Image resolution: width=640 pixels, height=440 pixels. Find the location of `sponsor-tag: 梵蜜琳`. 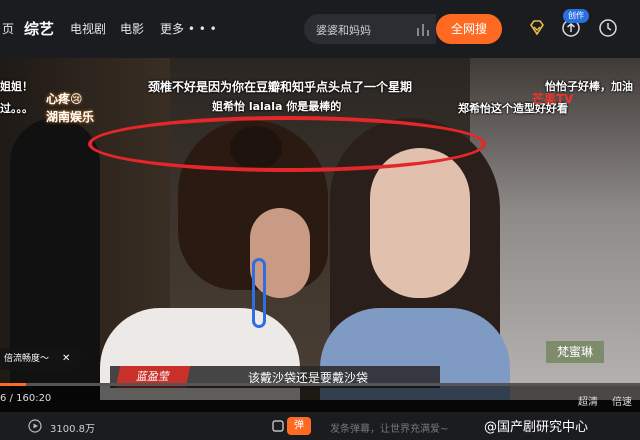

sponsor-tag: 梵蜜琳 is located at coordinates (575, 352).